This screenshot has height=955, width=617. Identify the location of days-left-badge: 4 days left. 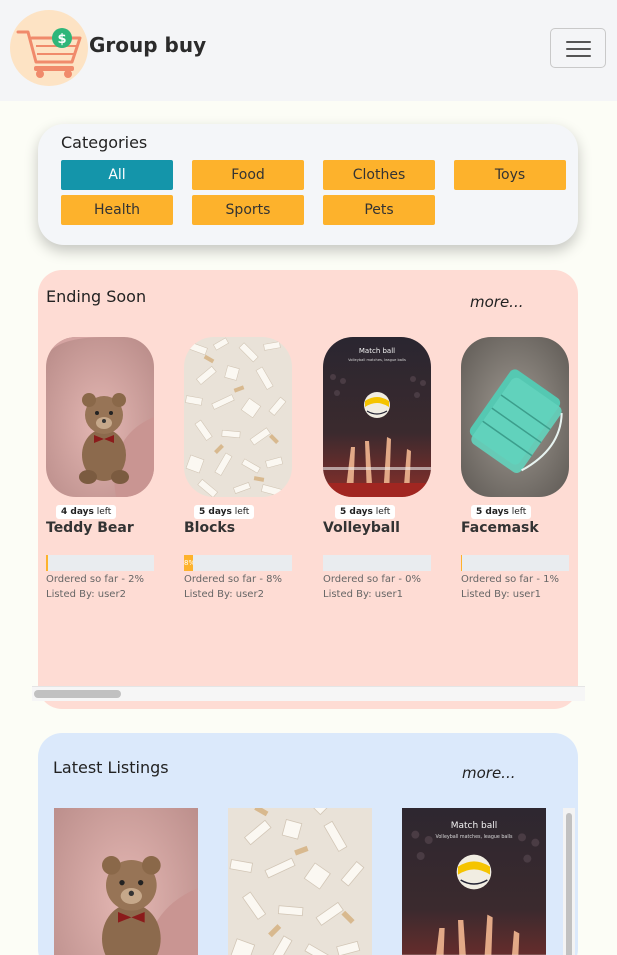
(86, 512).